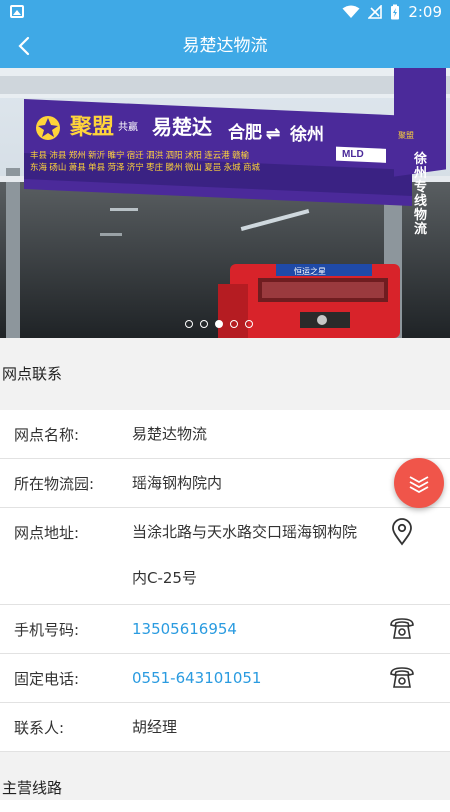 Image resolution: width=450 pixels, height=812 pixels. What do you see at coordinates (48, 128) in the screenshot?
I see `sign-star-logo` at bounding box center [48, 128].